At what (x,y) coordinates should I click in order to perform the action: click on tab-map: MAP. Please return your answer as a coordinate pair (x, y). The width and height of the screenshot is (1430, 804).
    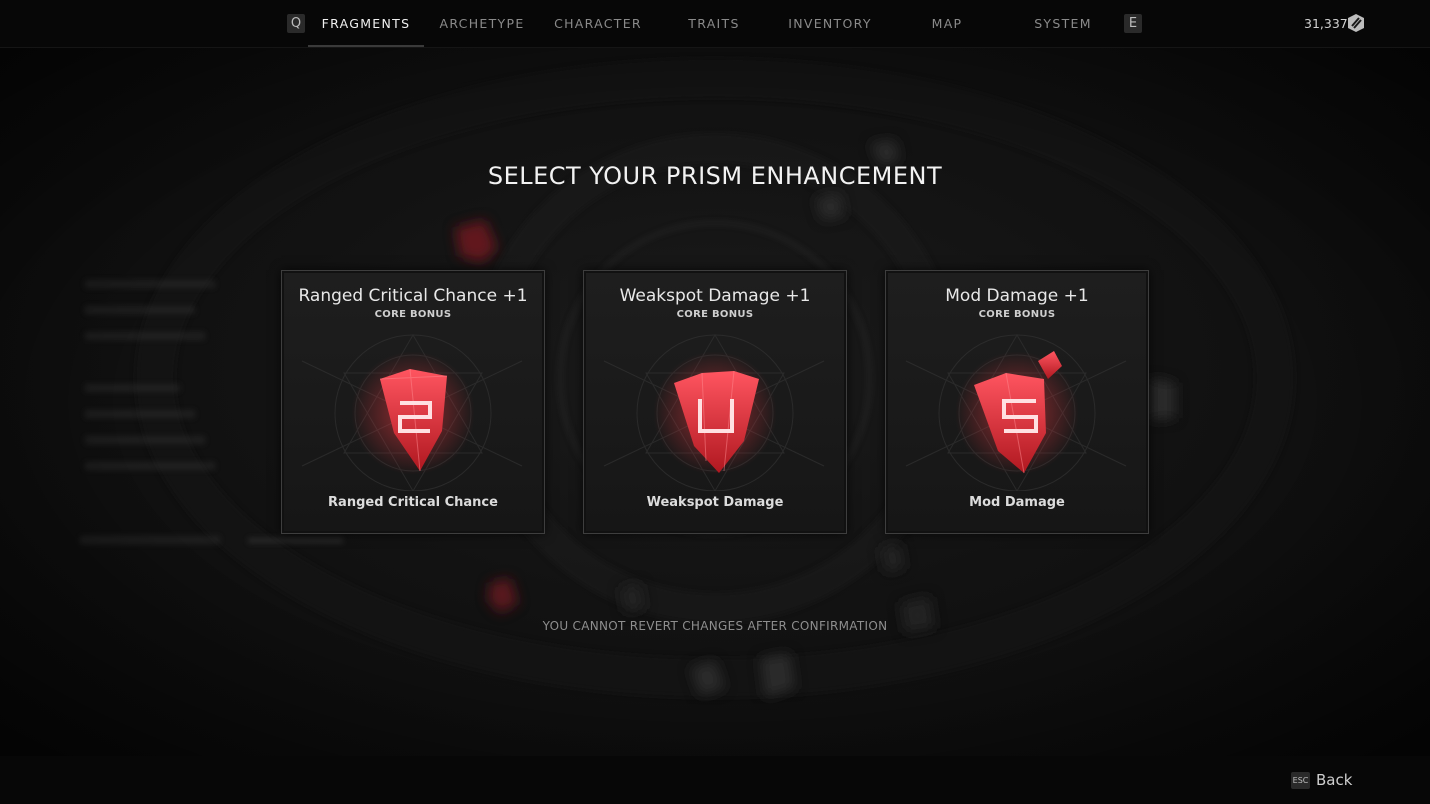
    Looking at the image, I should click on (947, 23).